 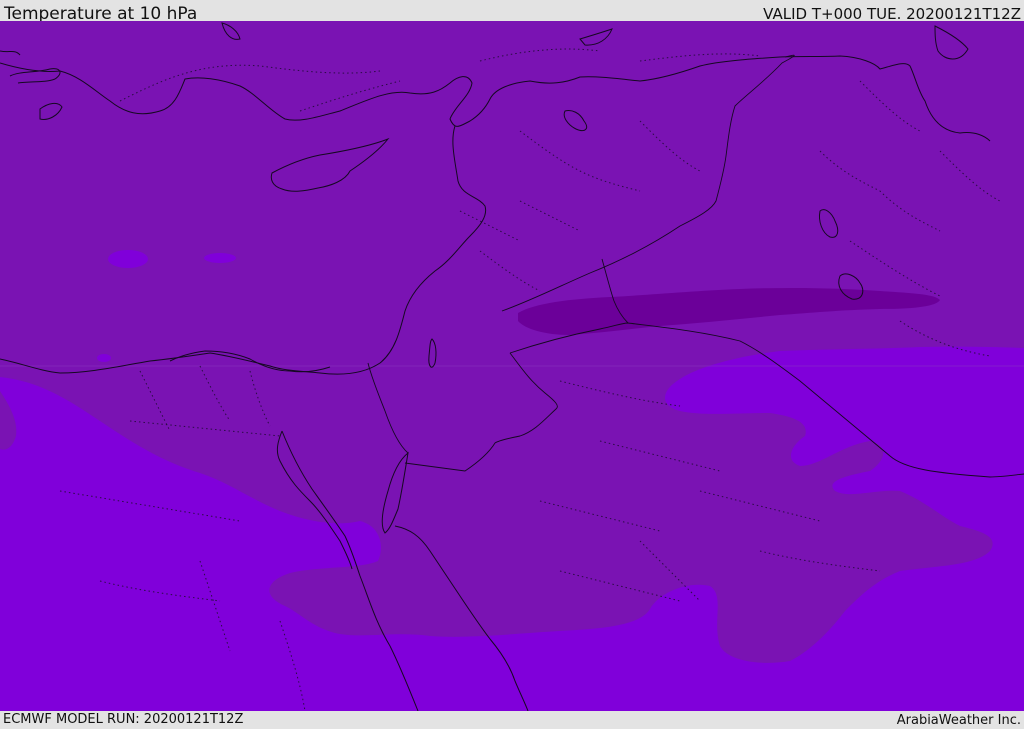 What do you see at coordinates (958, 720) in the screenshot?
I see `credit-label: ArabiaWeather Inc.` at bounding box center [958, 720].